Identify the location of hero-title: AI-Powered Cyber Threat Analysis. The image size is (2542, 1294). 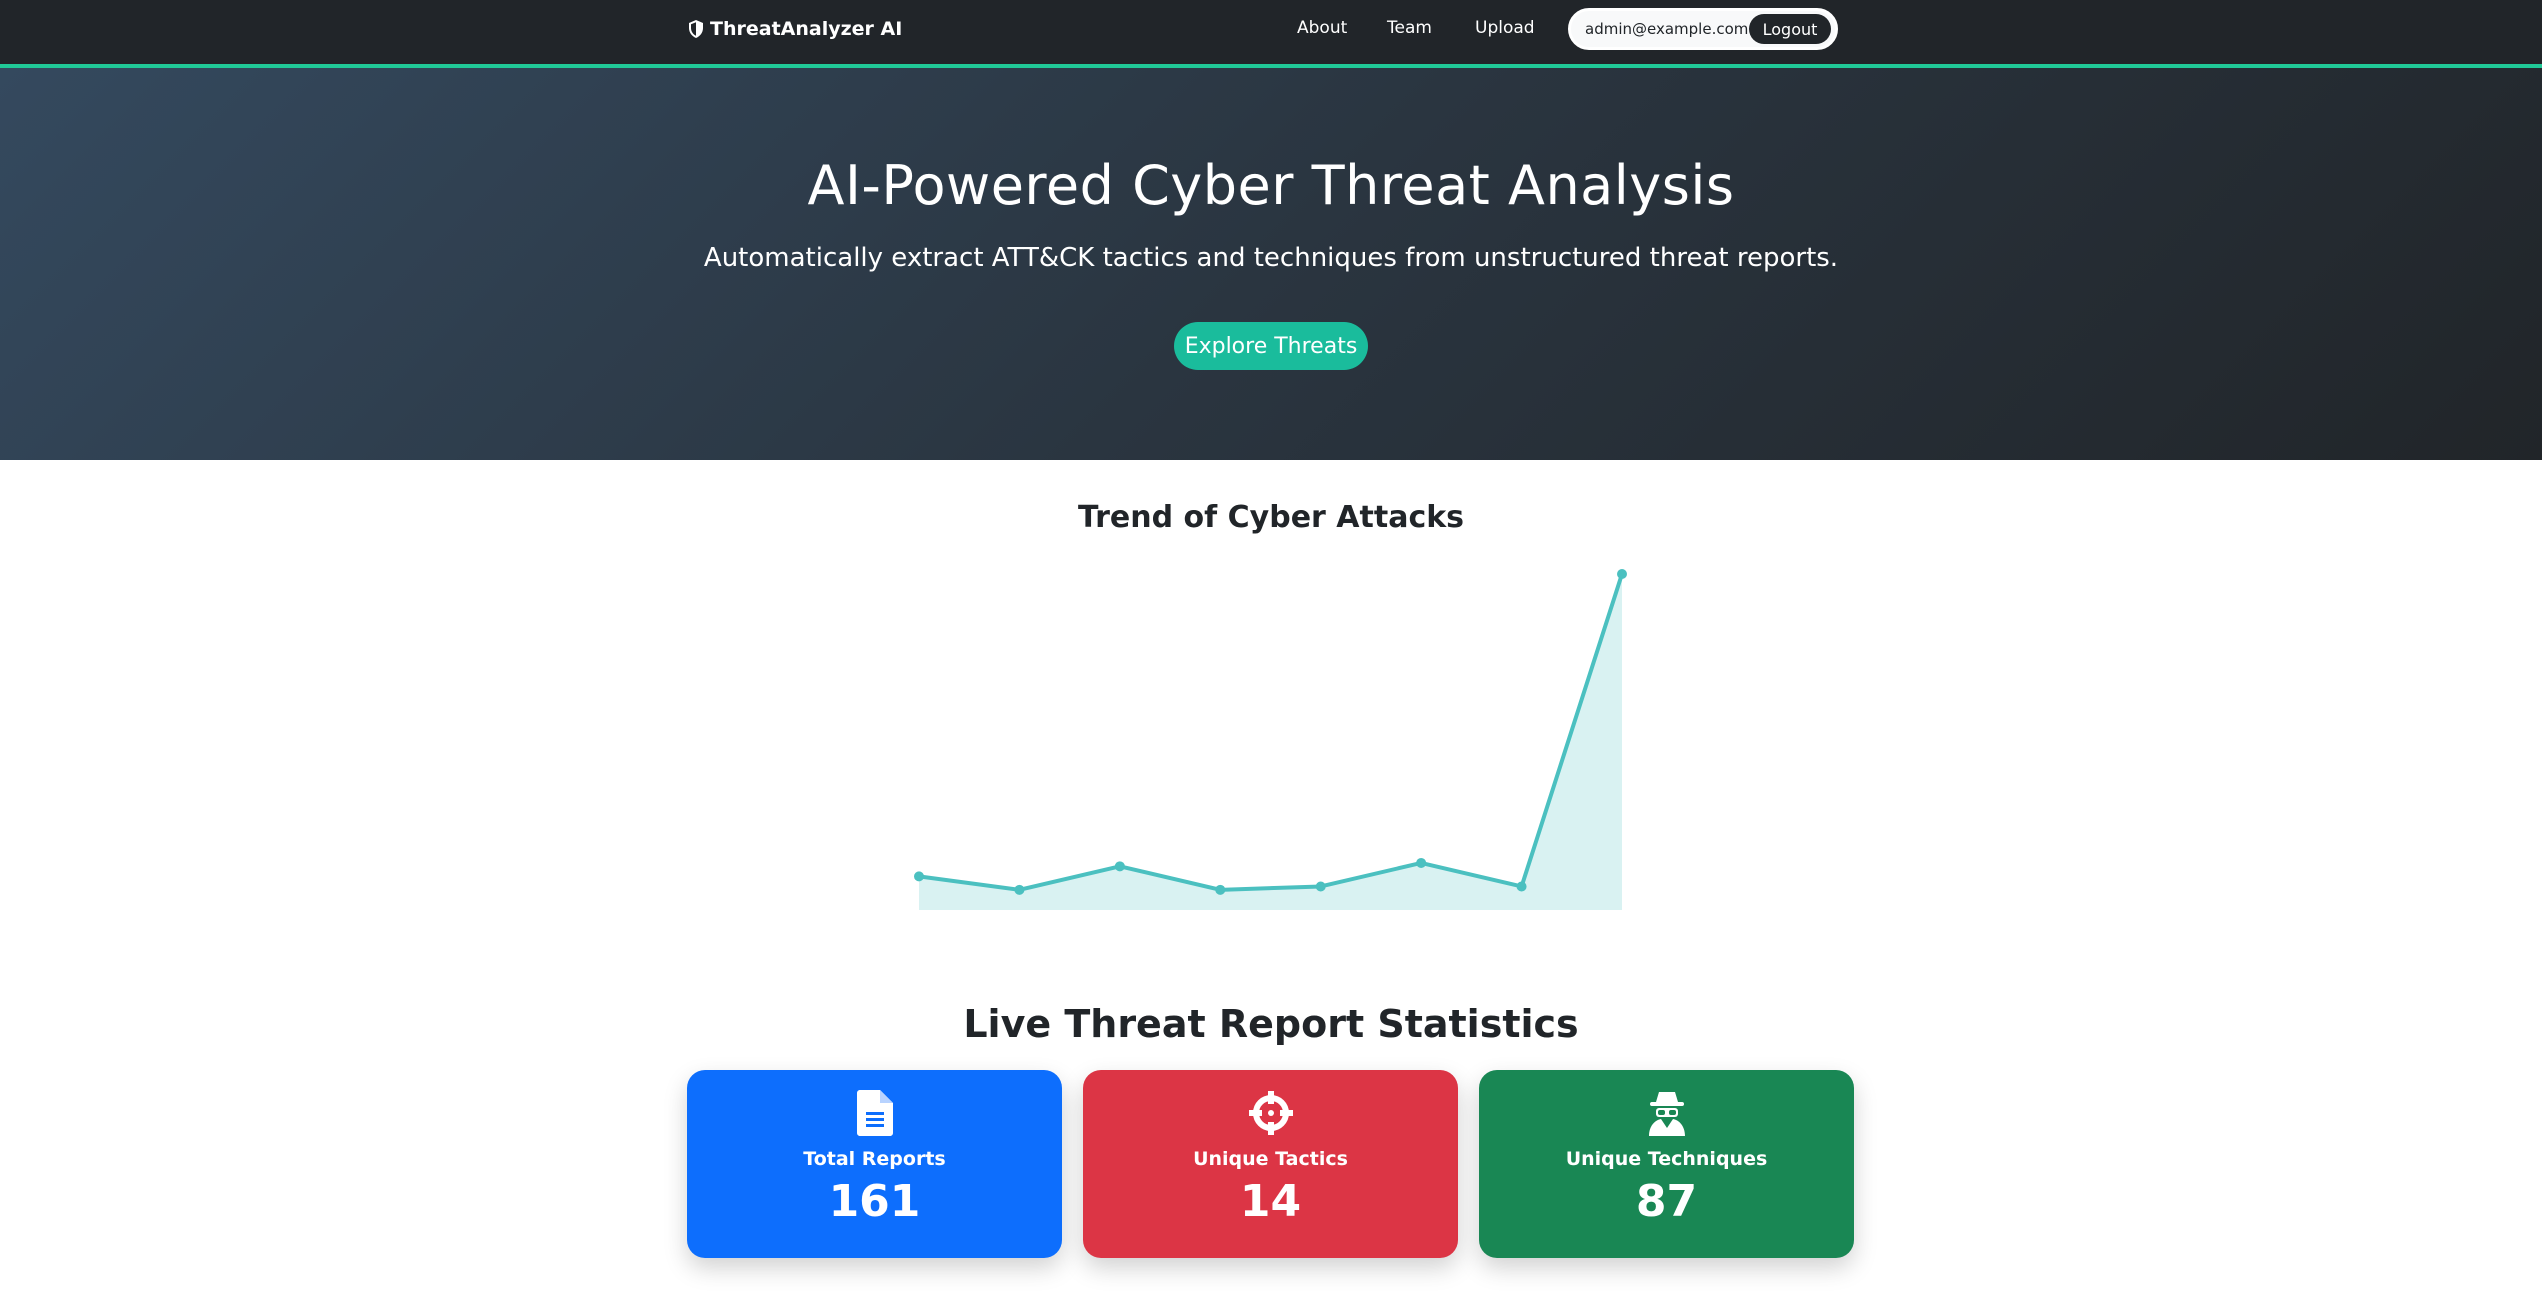
(1271, 185).